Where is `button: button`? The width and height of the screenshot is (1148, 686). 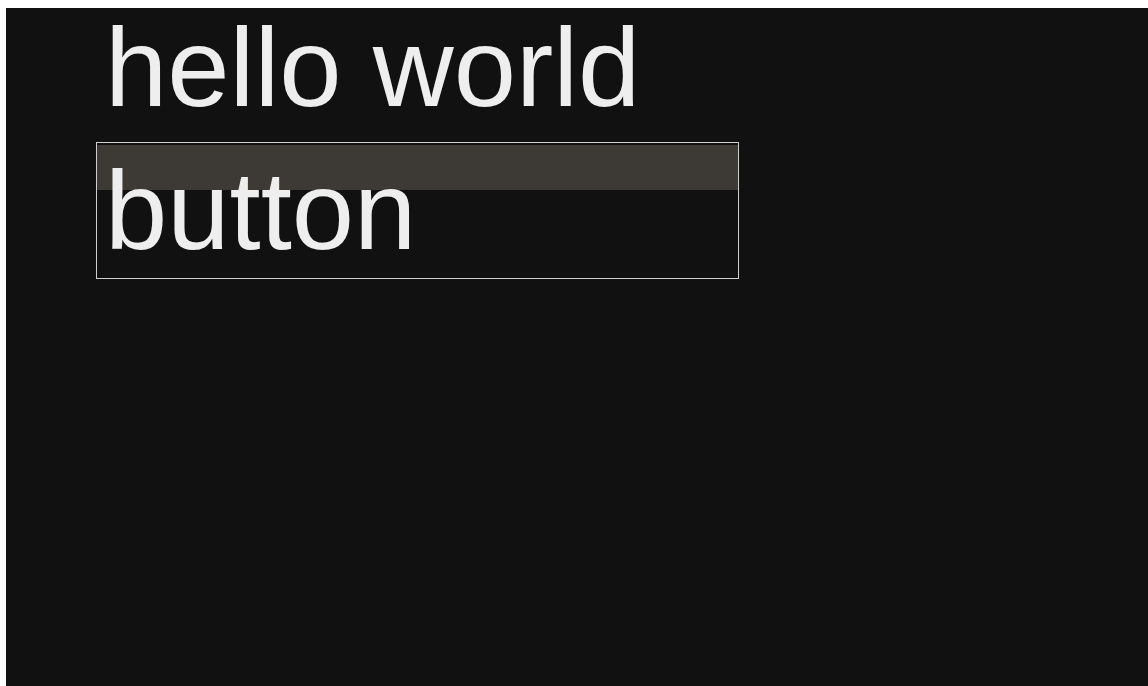
button: button is located at coordinates (417, 210).